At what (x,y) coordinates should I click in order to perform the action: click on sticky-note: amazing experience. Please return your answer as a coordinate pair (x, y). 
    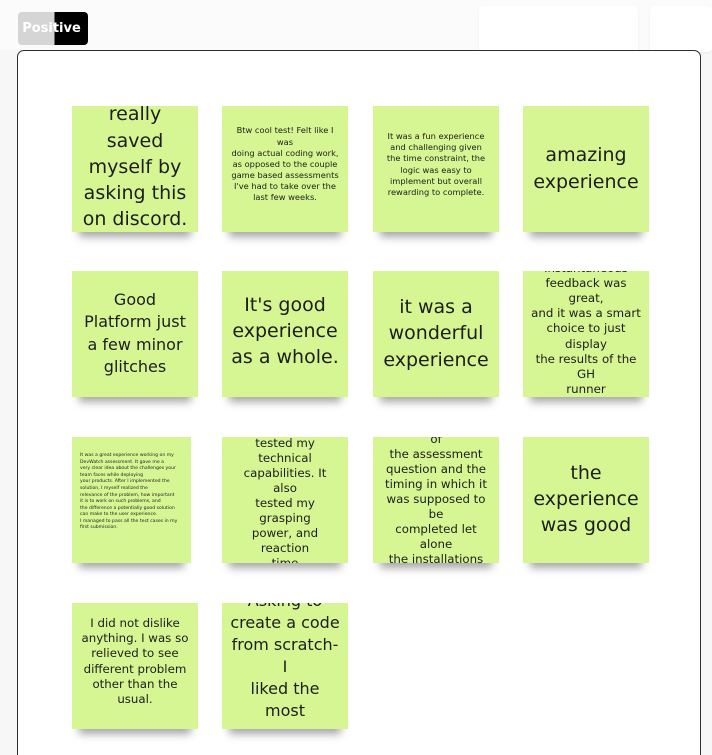
    Looking at the image, I should click on (586, 169).